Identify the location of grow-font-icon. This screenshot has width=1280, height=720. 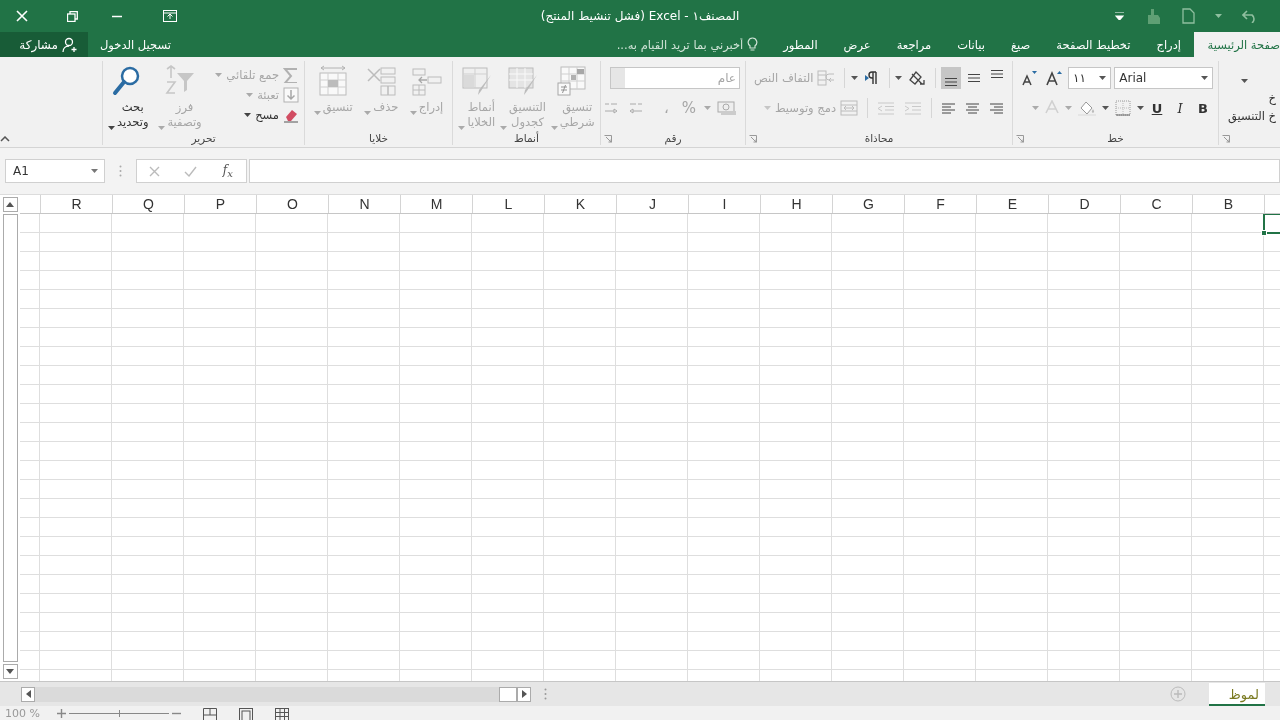
(1054, 78).